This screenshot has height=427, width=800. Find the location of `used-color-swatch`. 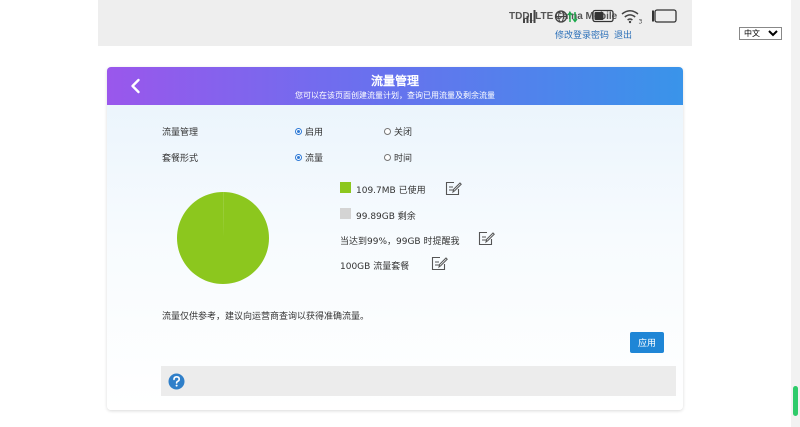

used-color-swatch is located at coordinates (345, 187).